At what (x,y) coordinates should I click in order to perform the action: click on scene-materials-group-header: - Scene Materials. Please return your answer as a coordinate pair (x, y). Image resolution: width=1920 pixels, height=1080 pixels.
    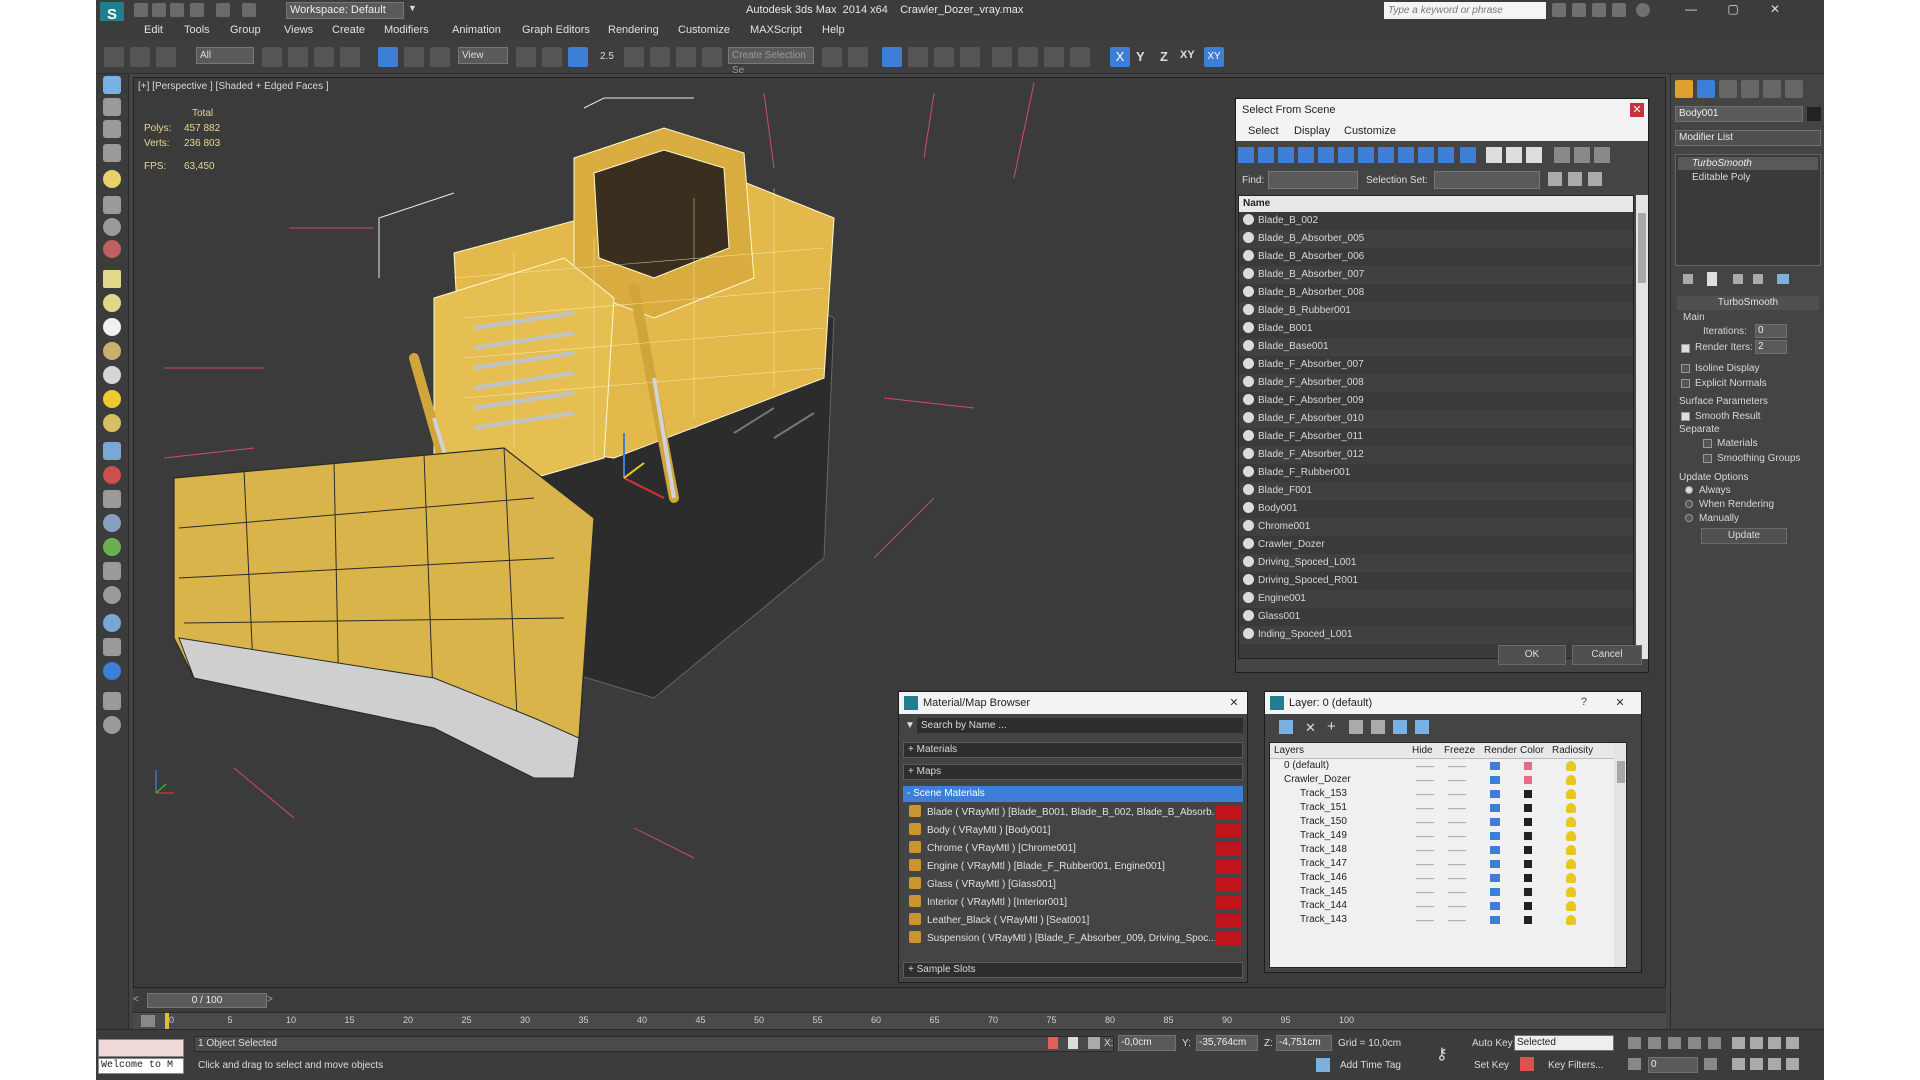
    Looking at the image, I should click on (1073, 794).